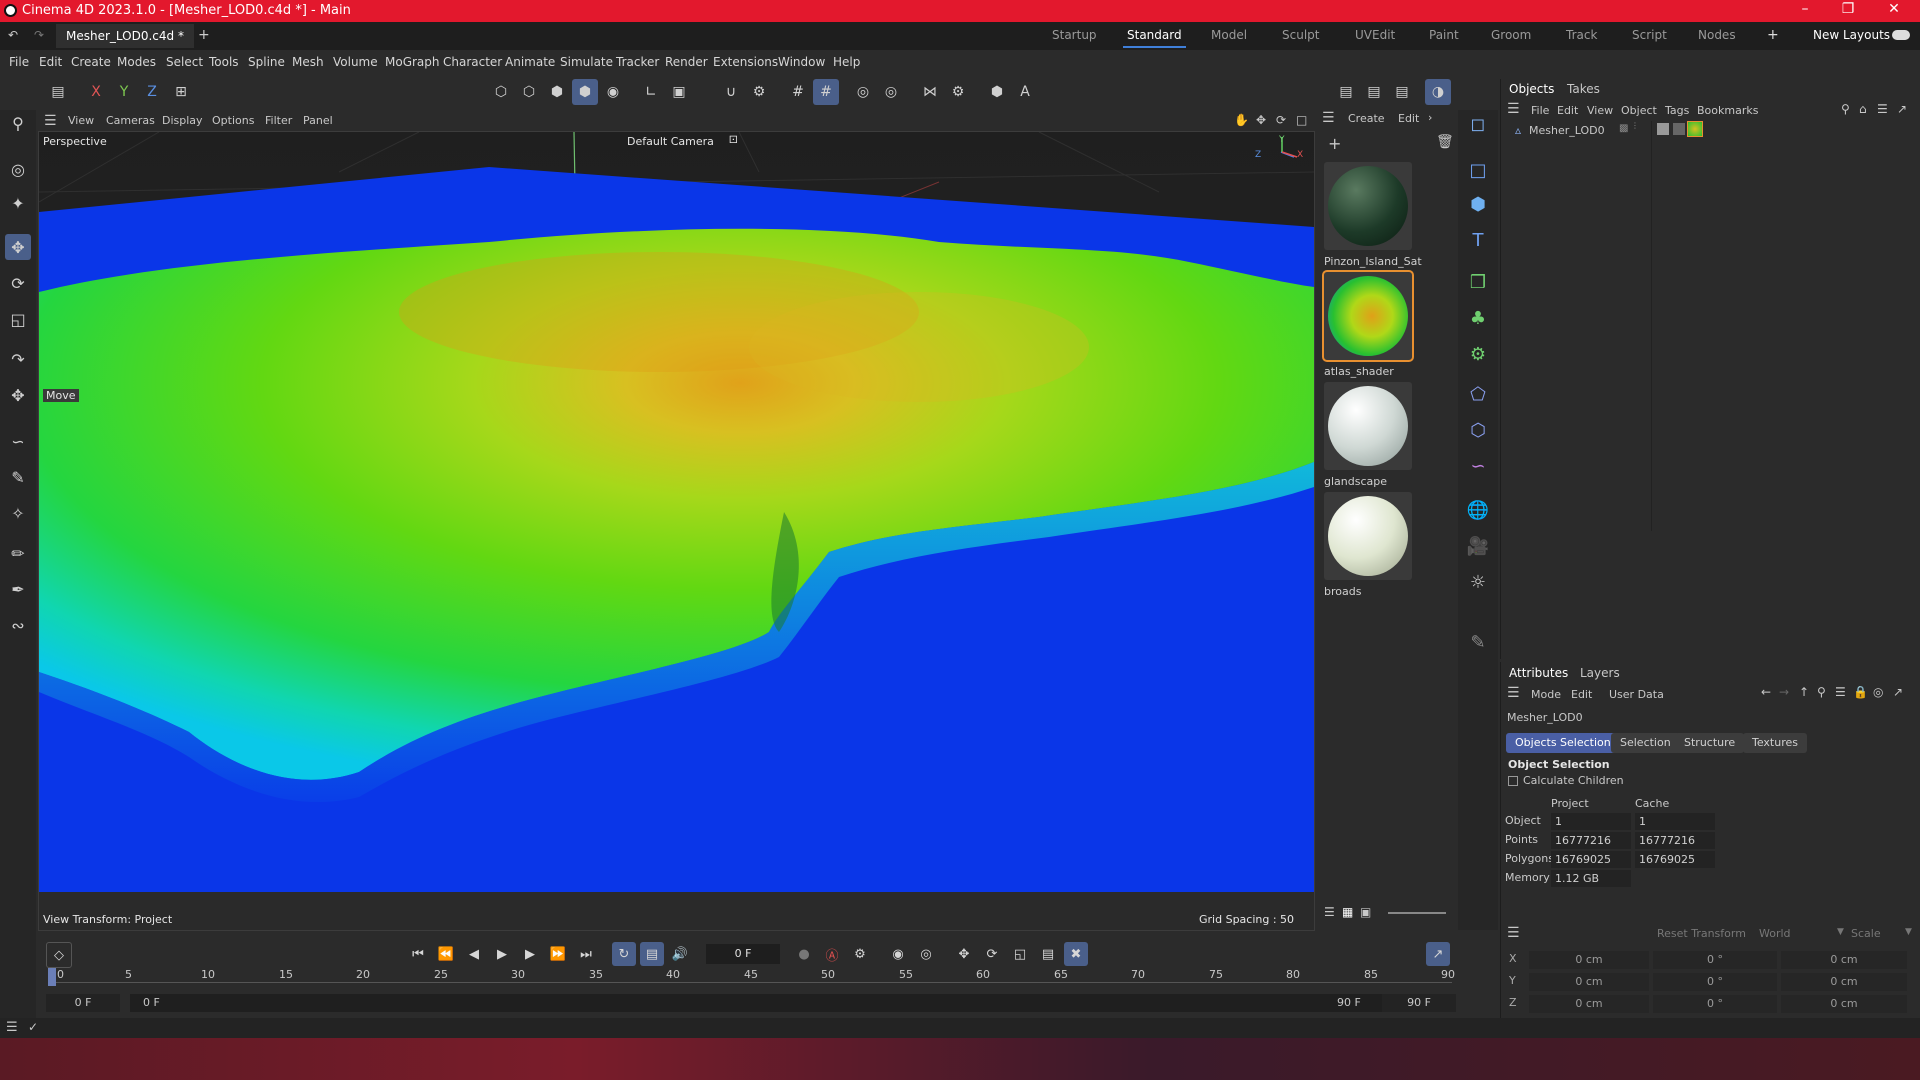  What do you see at coordinates (1600, 110) in the screenshot?
I see `objects-menu-view: View` at bounding box center [1600, 110].